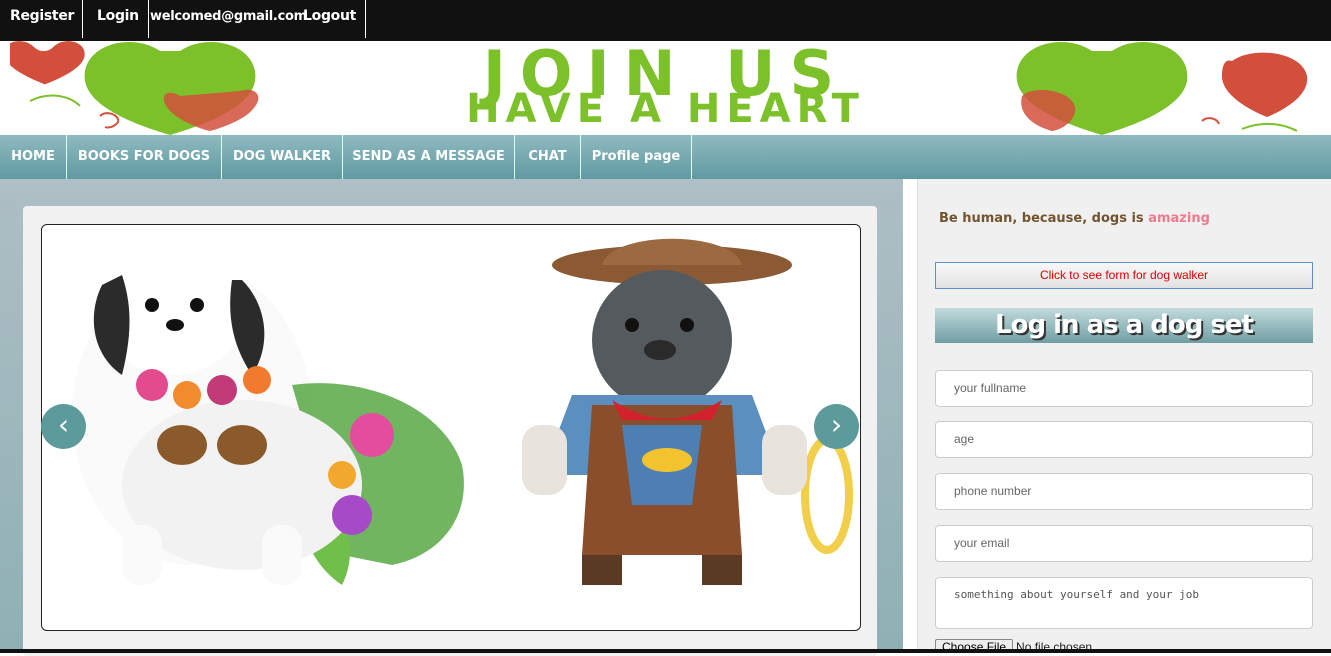  I want to click on slider-prev-button: ‹, so click(63, 426).